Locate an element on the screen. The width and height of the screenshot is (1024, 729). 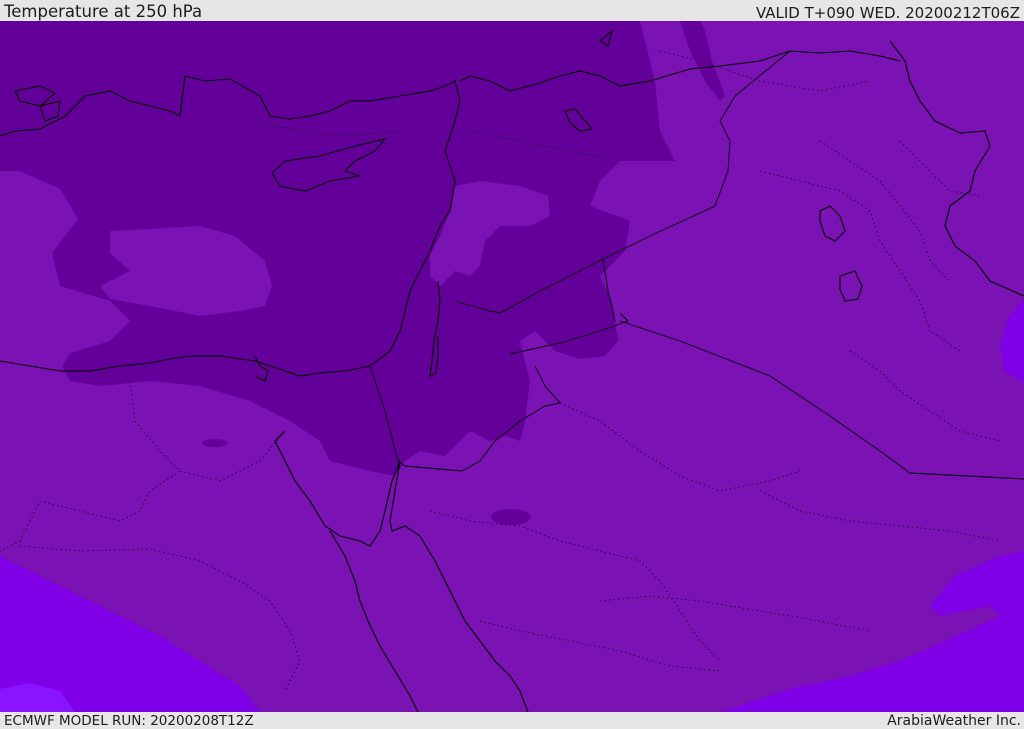
model-run-label: ECMWF MODEL RUN: 20200208T12Z is located at coordinates (129, 721).